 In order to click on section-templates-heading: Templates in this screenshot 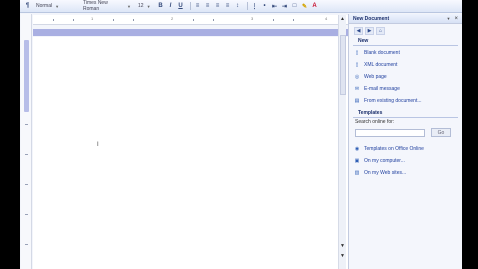, I will do `click(405, 114)`.